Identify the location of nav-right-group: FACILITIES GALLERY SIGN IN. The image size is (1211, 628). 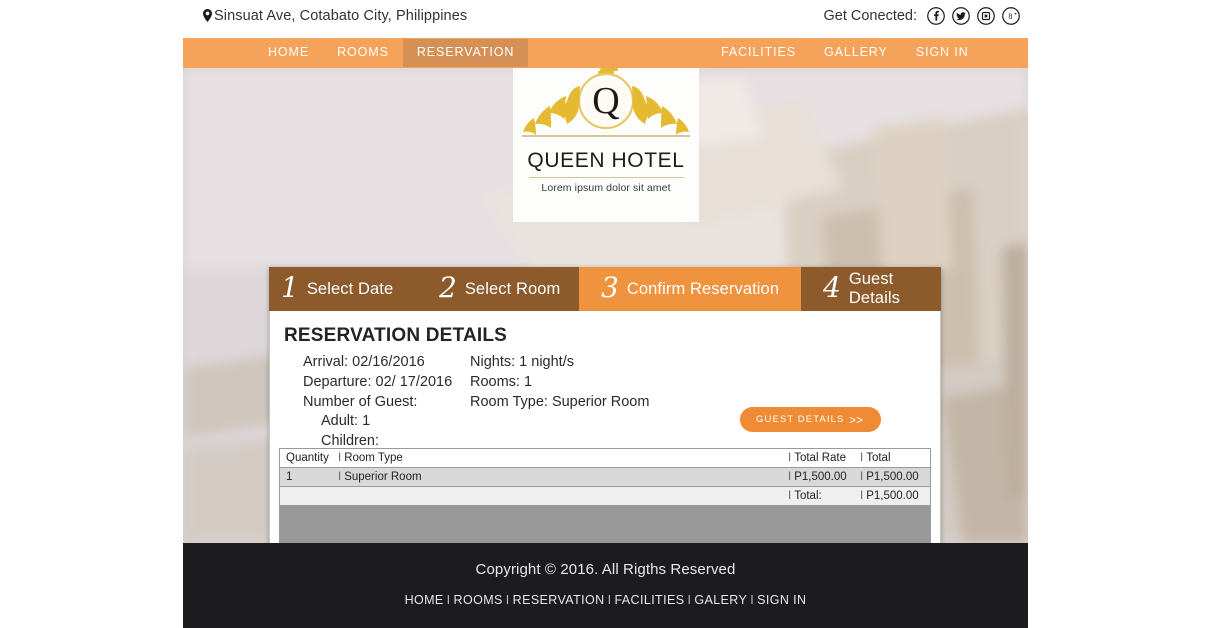
(845, 53).